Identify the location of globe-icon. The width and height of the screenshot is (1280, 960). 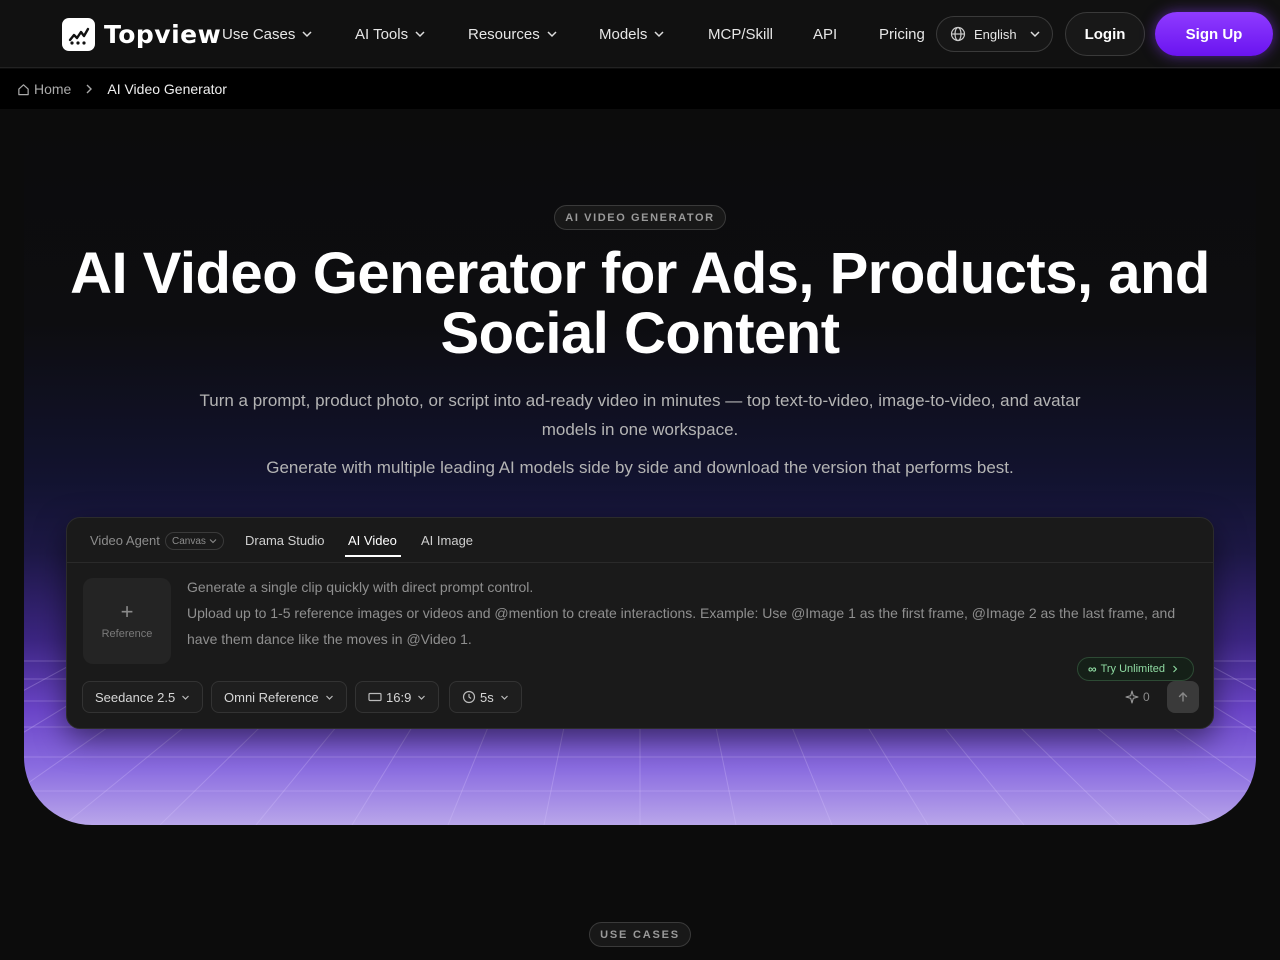
(958, 34).